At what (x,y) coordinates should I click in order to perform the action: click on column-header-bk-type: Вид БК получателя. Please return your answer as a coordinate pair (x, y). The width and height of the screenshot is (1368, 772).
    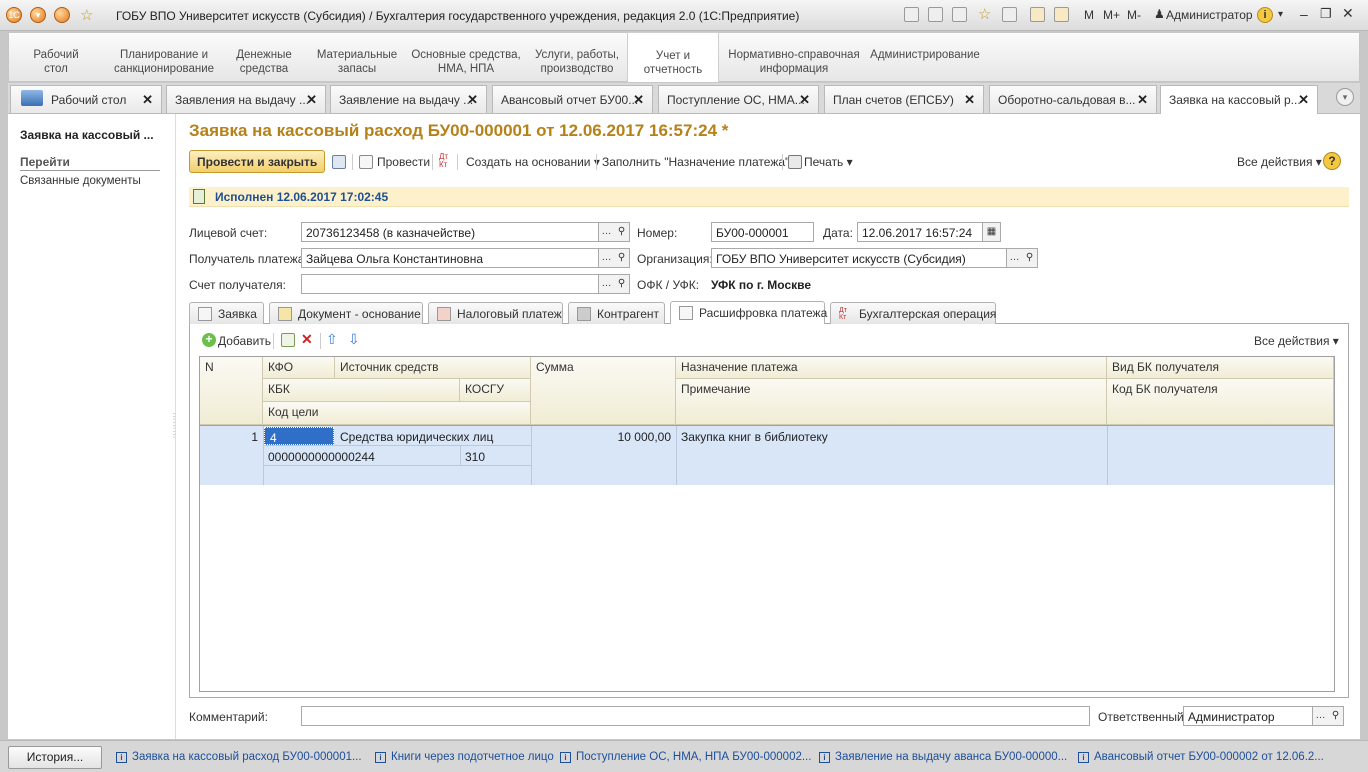
    Looking at the image, I should click on (1220, 368).